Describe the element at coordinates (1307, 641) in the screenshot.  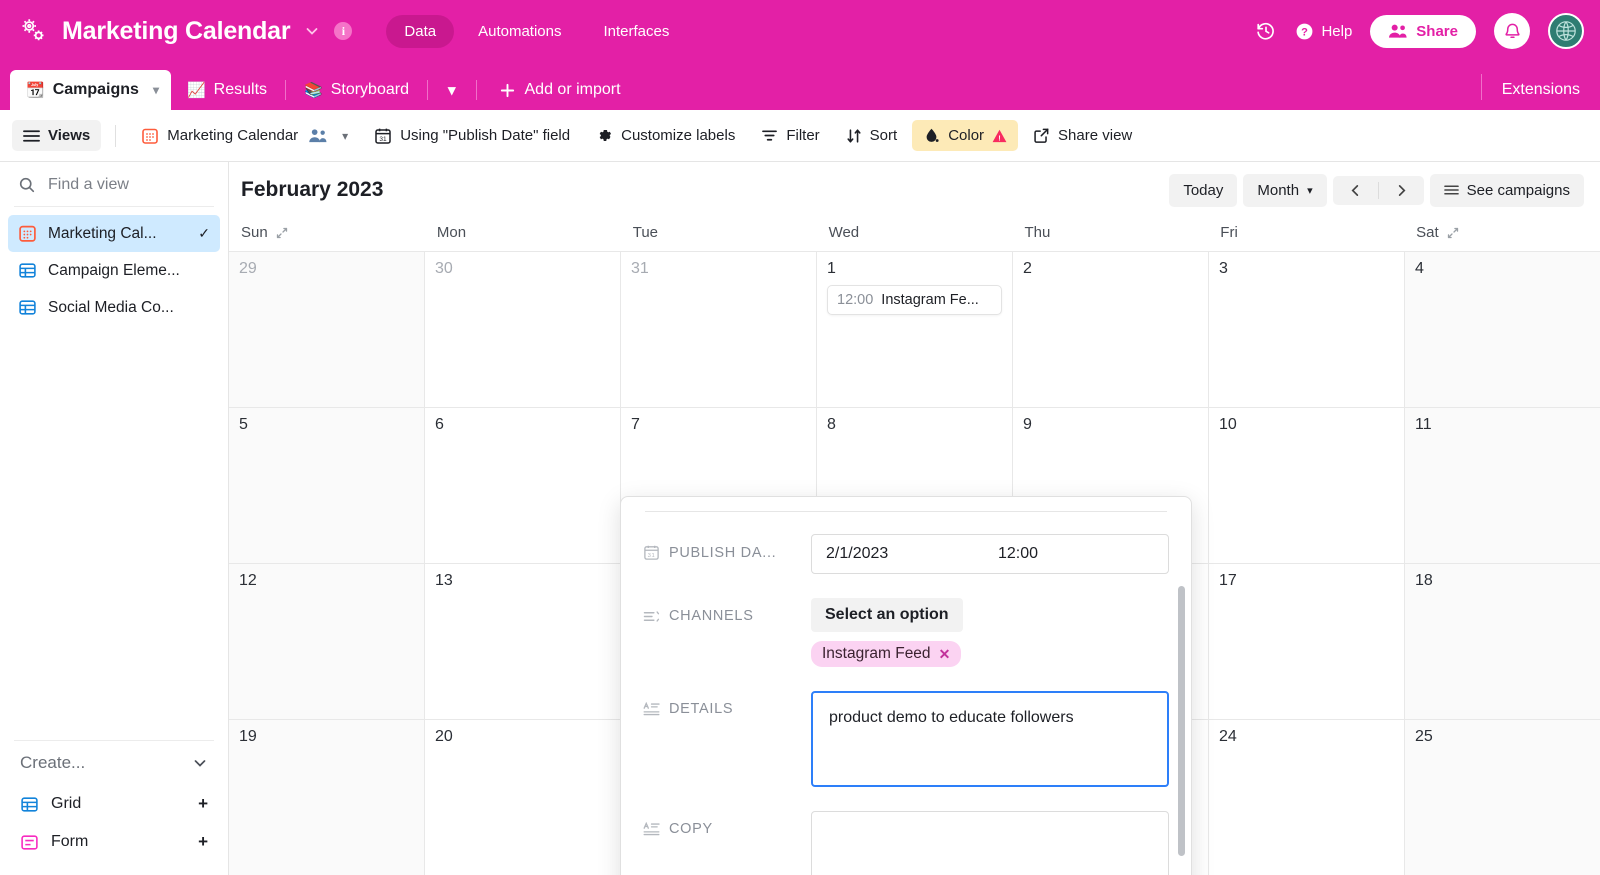
I see `calendar-day-cell: 17` at that location.